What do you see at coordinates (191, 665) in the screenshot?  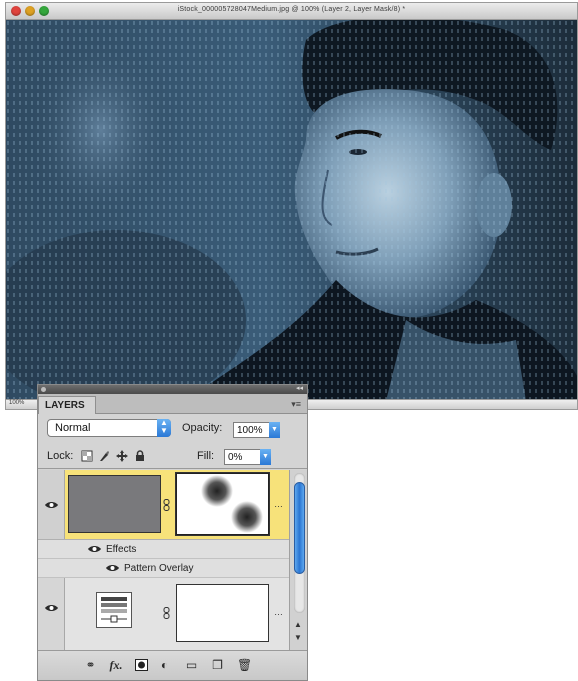 I see `new-group-icon: ▭` at bounding box center [191, 665].